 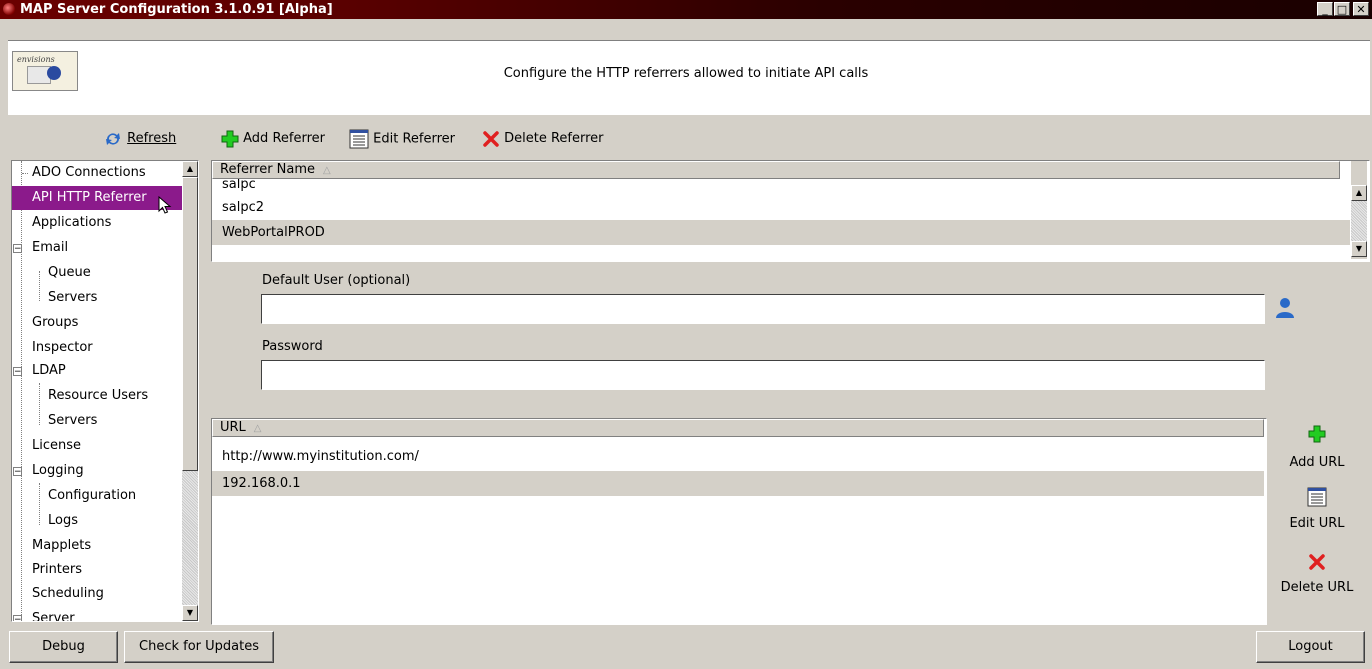 I want to click on add-referrer-label: Add Referrer, so click(x=284, y=138).